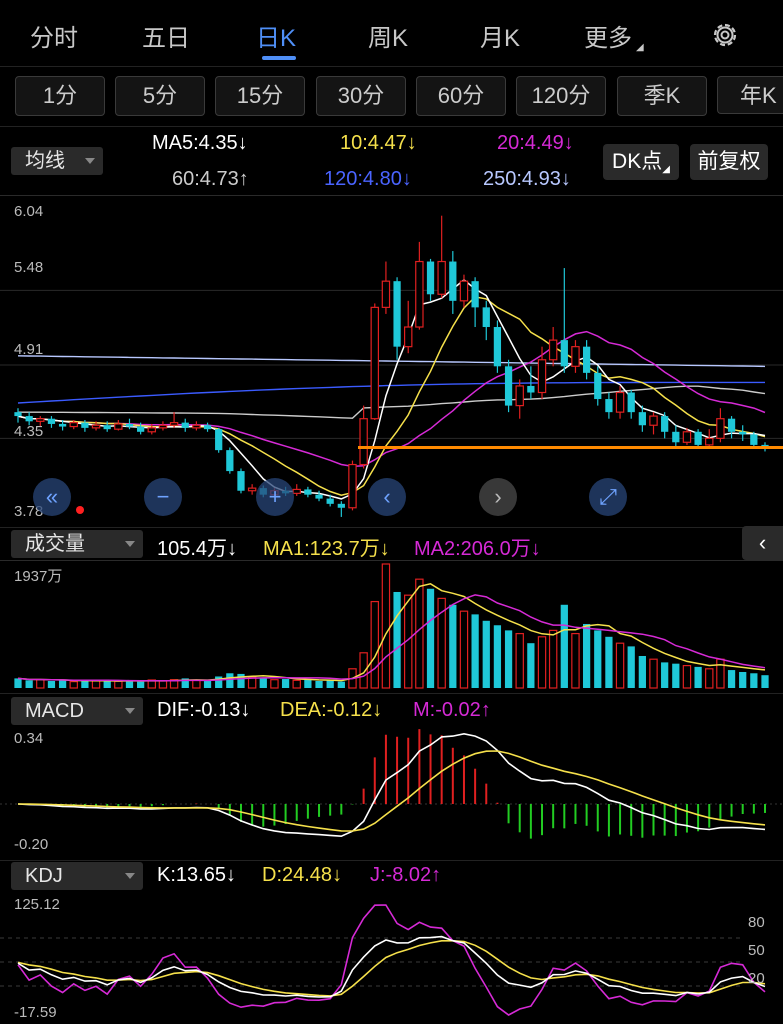 The width and height of the screenshot is (783, 1024). I want to click on kdj-axis-max: 125.12, so click(37, 904).